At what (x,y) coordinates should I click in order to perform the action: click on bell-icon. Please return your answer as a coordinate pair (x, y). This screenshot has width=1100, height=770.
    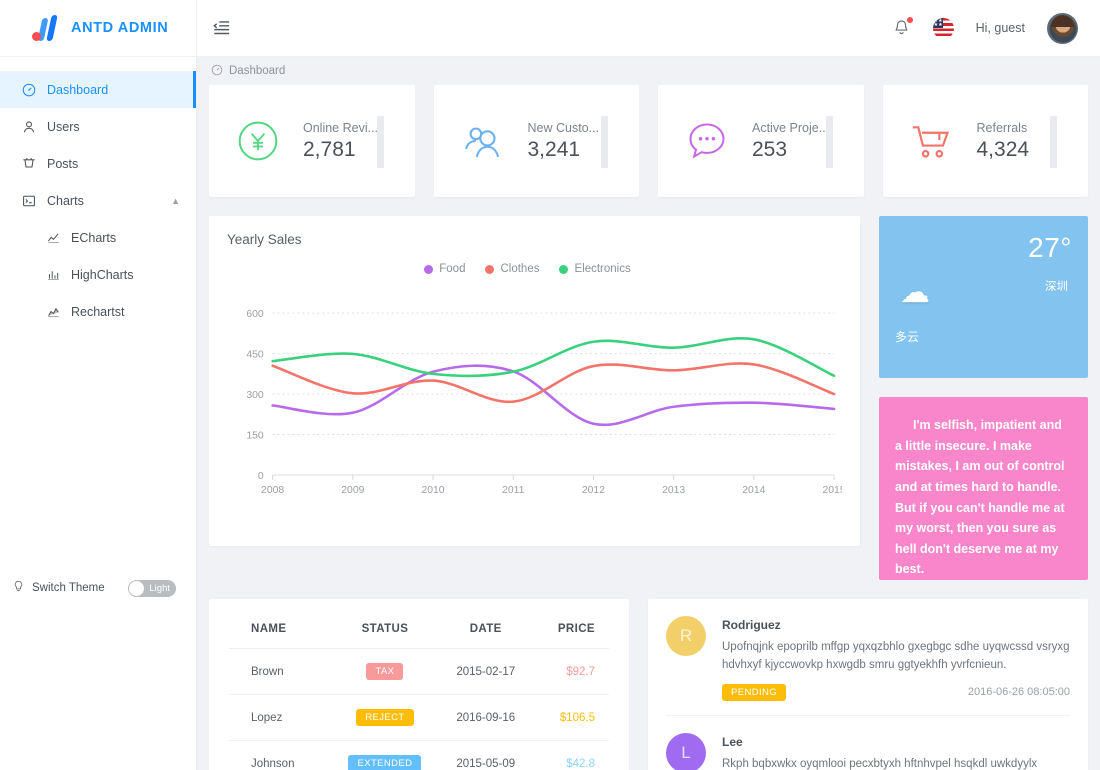
    Looking at the image, I should click on (902, 27).